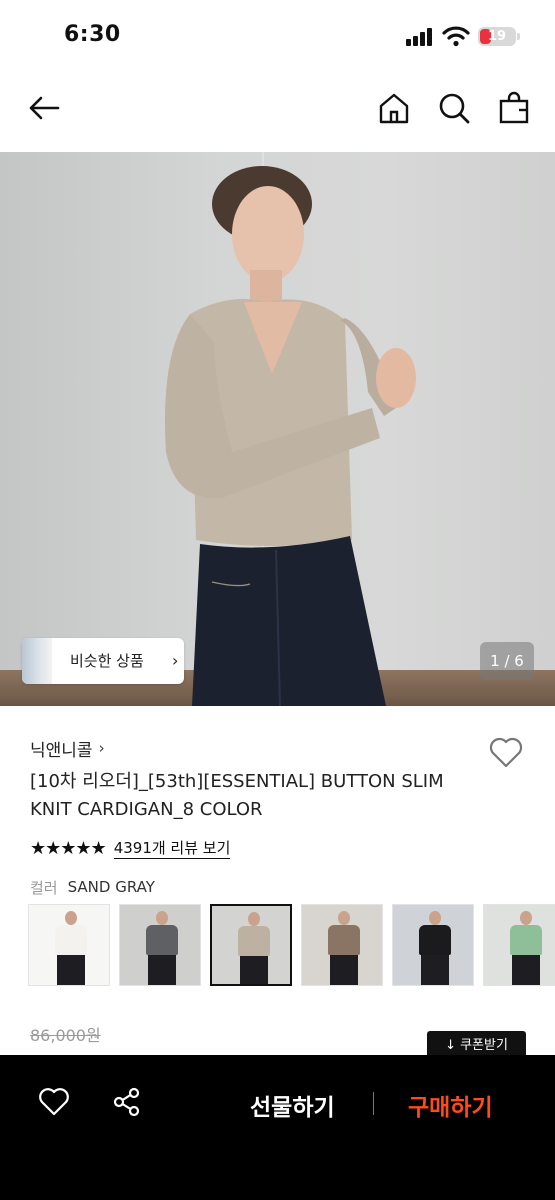  I want to click on similar-thumbnail, so click(37, 661).